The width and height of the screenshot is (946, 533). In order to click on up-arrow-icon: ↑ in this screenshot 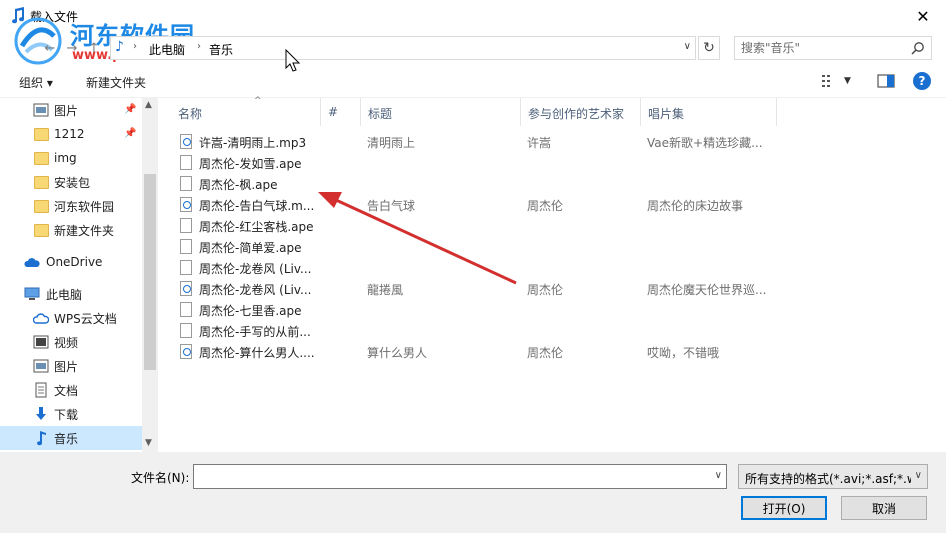, I will do `click(94, 48)`.